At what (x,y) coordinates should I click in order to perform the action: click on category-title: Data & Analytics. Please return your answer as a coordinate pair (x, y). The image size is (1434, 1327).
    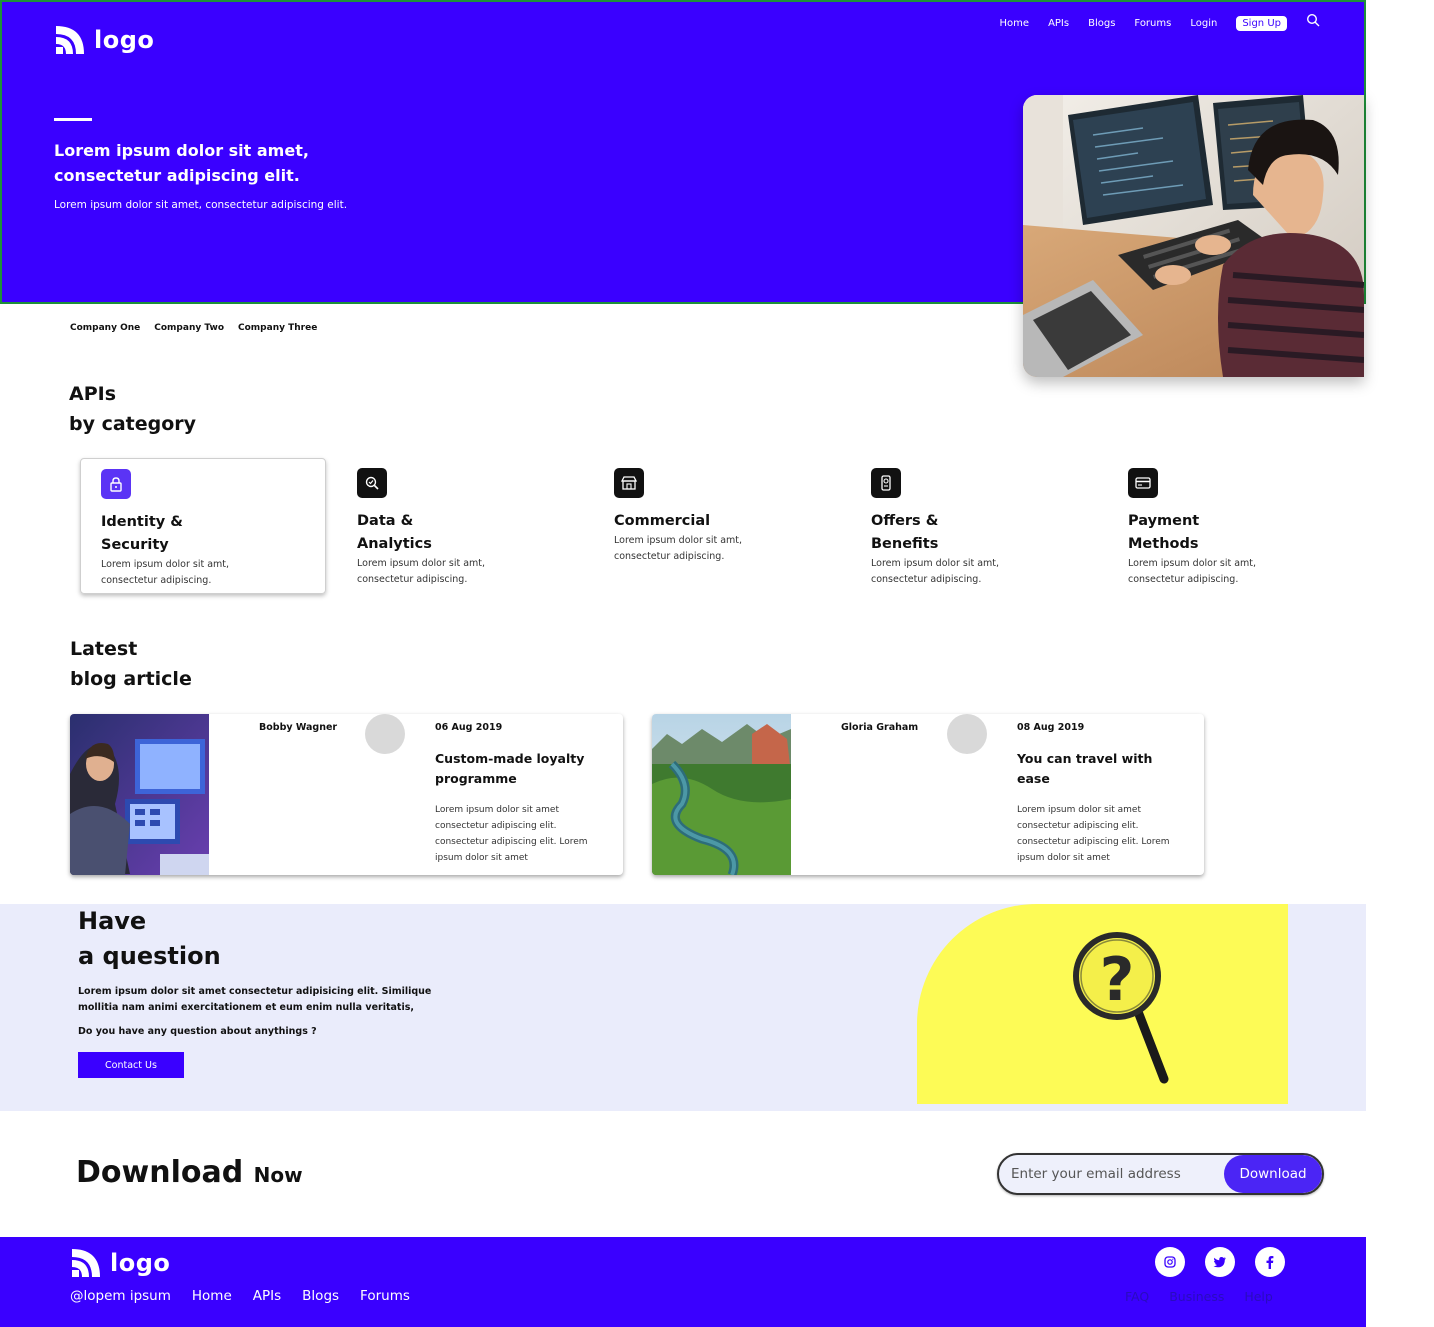
    Looking at the image, I should click on (394, 532).